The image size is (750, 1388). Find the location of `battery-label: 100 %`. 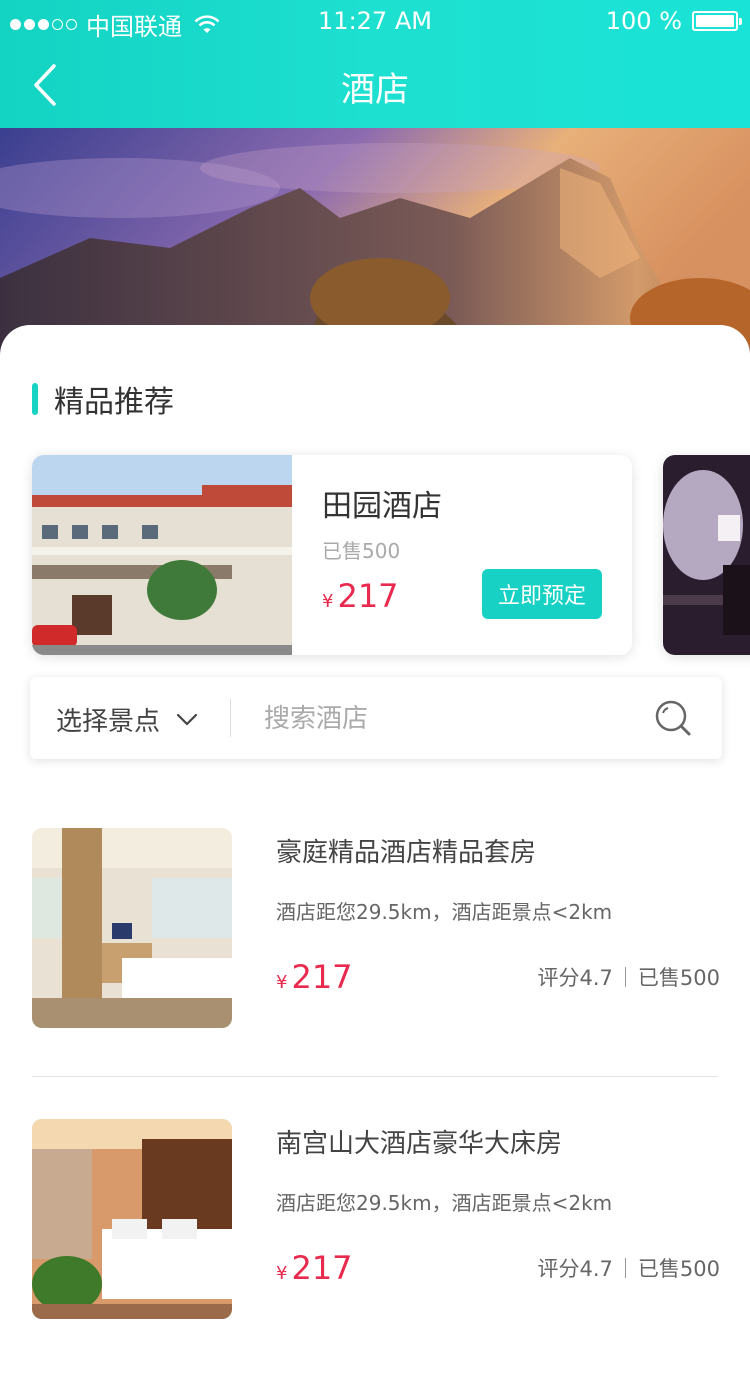

battery-label: 100 % is located at coordinates (643, 21).